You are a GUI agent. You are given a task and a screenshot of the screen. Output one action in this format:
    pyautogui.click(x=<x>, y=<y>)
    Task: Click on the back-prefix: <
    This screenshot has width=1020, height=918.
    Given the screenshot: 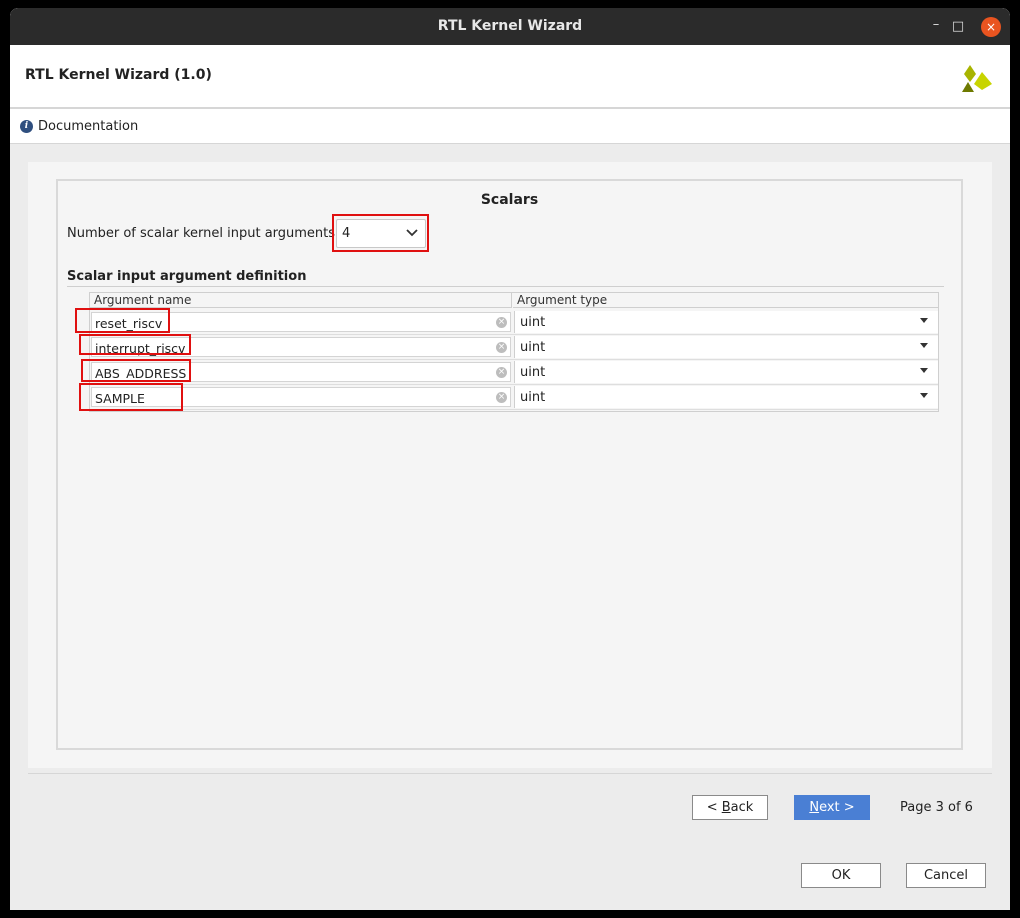 What is the action you would take?
    pyautogui.click(x=714, y=807)
    